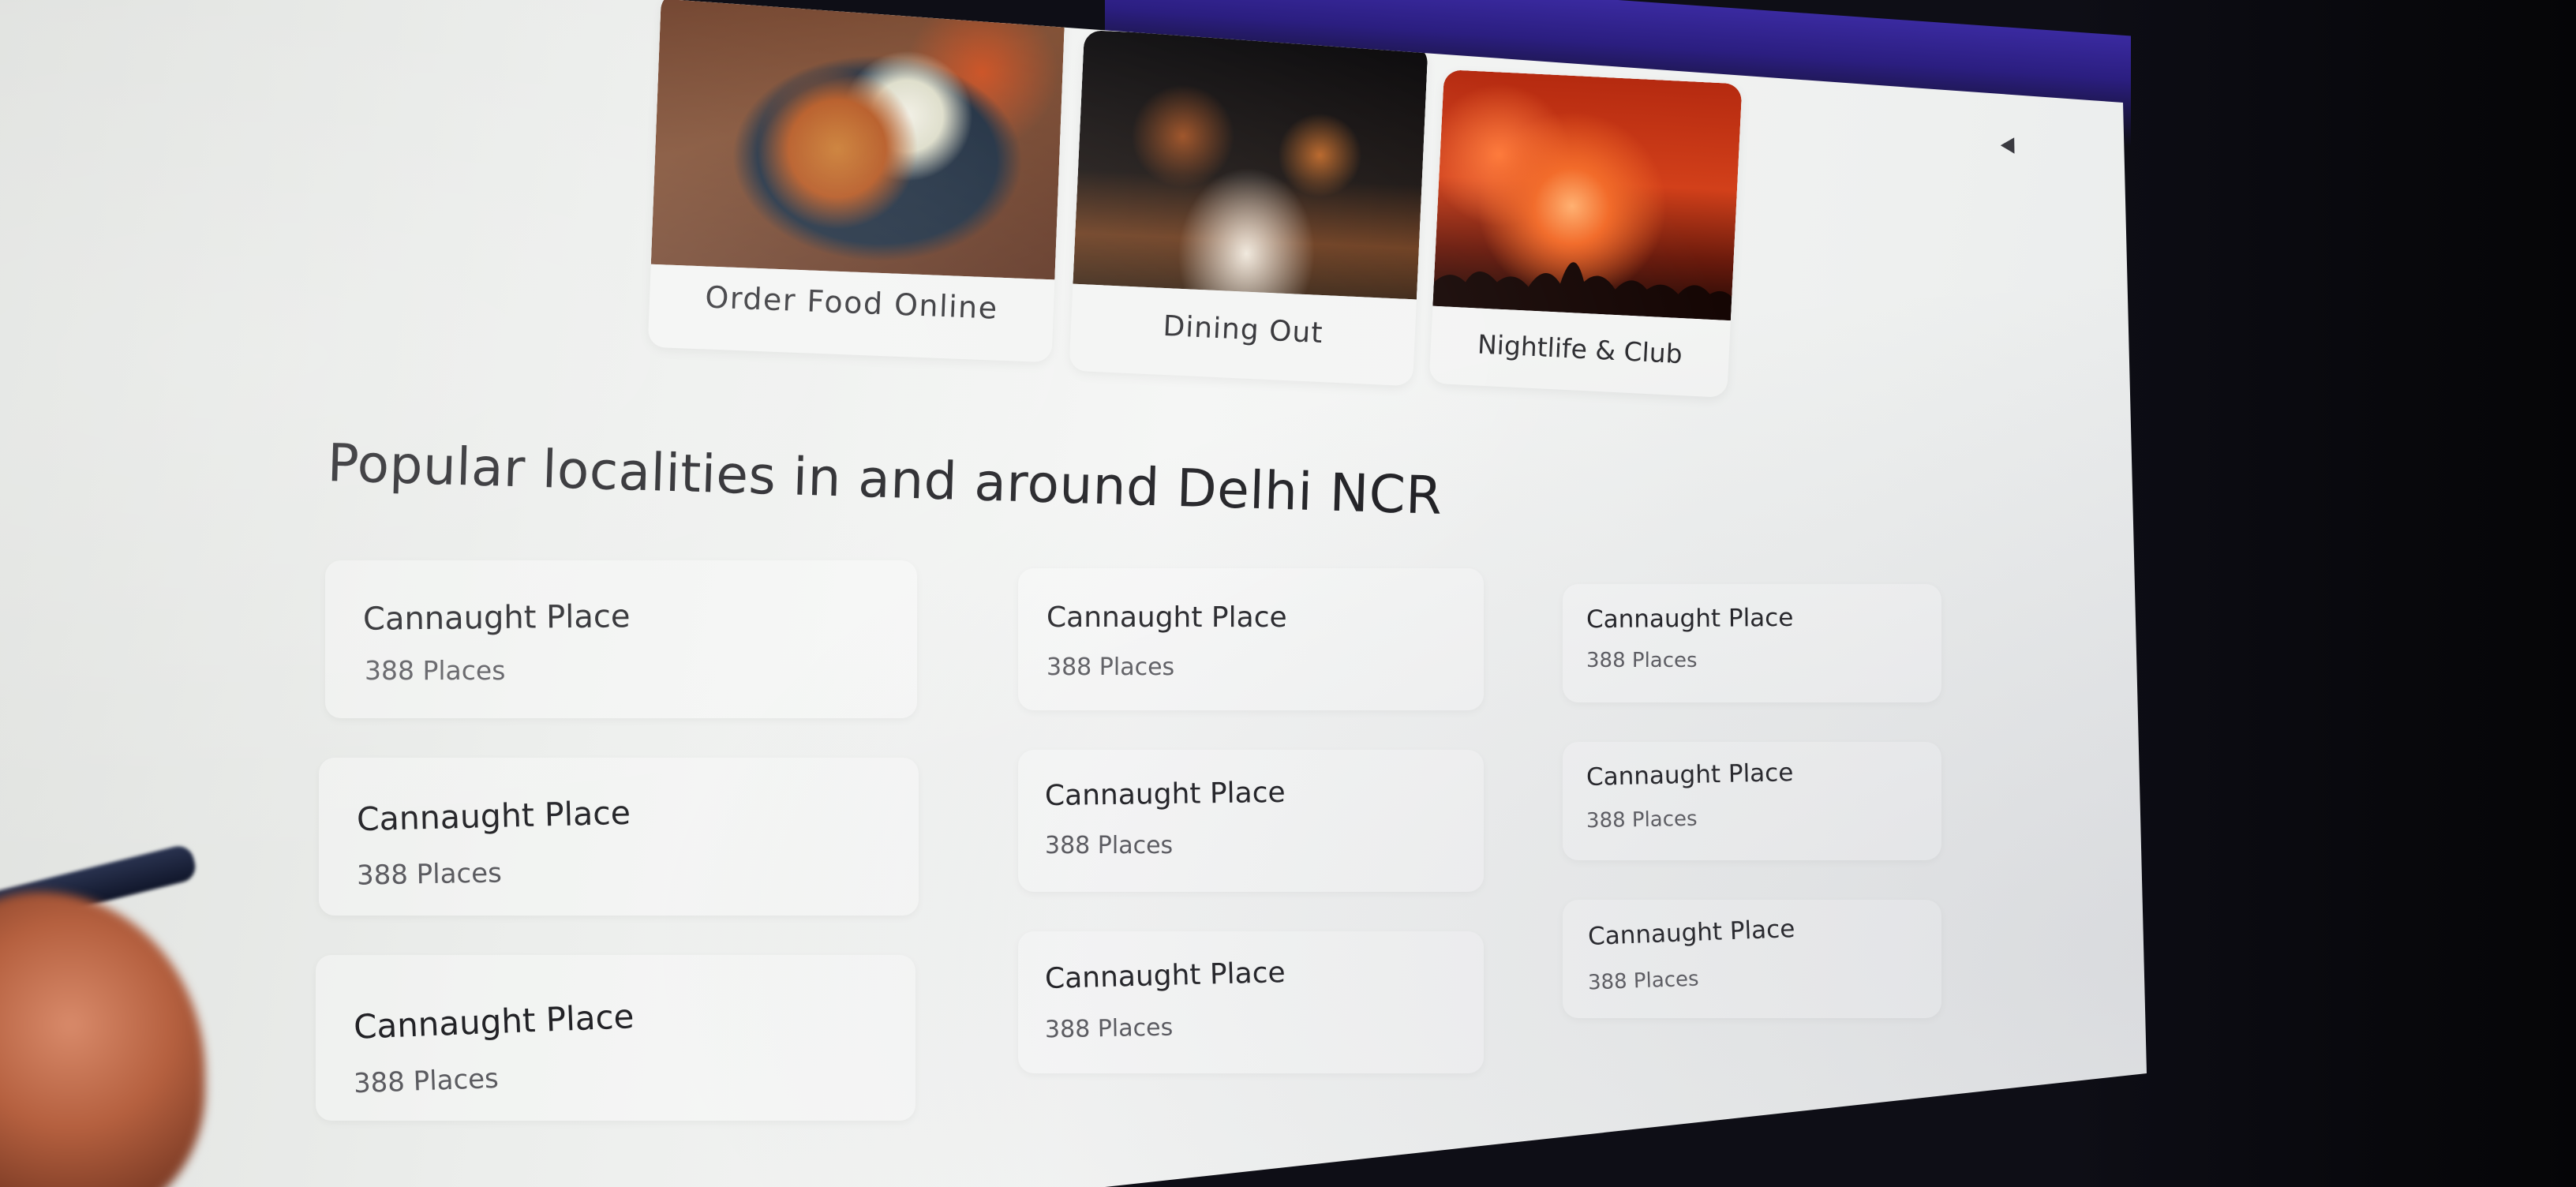 This screenshot has height=1187, width=2576. What do you see at coordinates (851, 302) in the screenshot?
I see `category-label: Order Food Online` at bounding box center [851, 302].